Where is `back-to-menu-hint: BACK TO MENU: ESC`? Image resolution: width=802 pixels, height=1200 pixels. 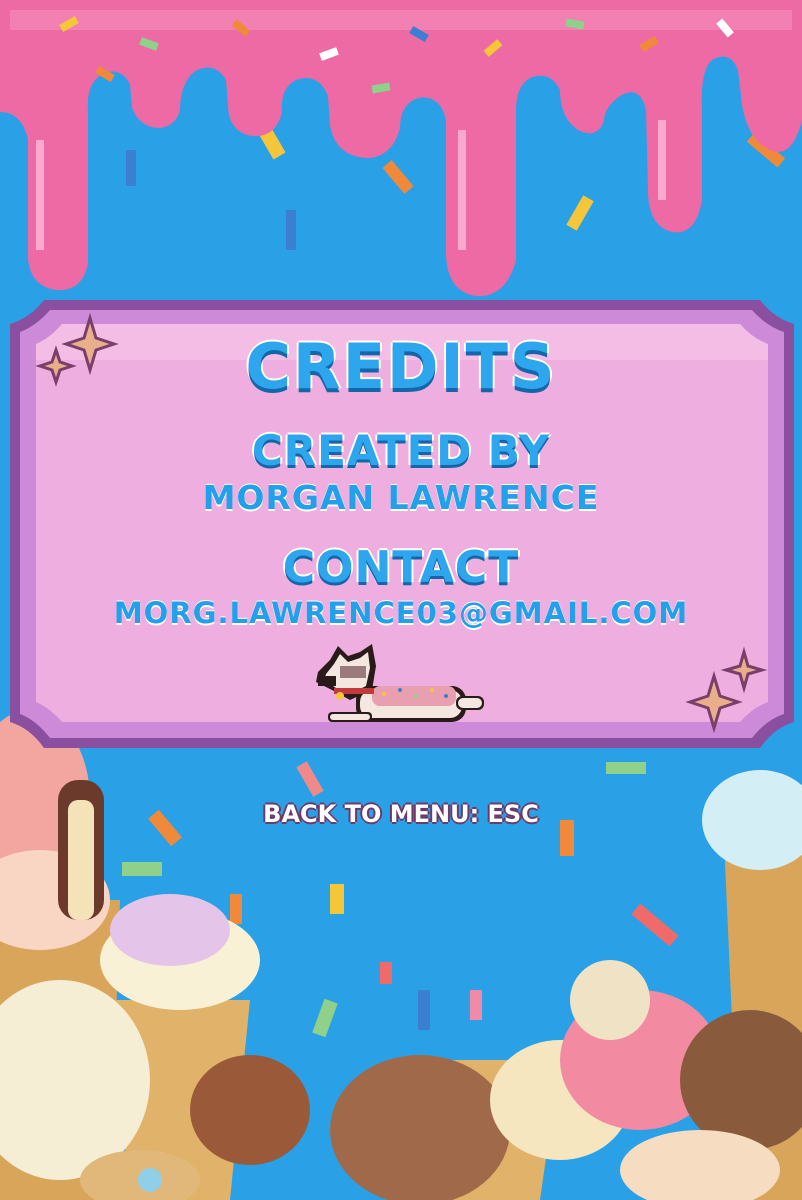
back-to-menu-hint: BACK TO MENU: ESC is located at coordinates (401, 814).